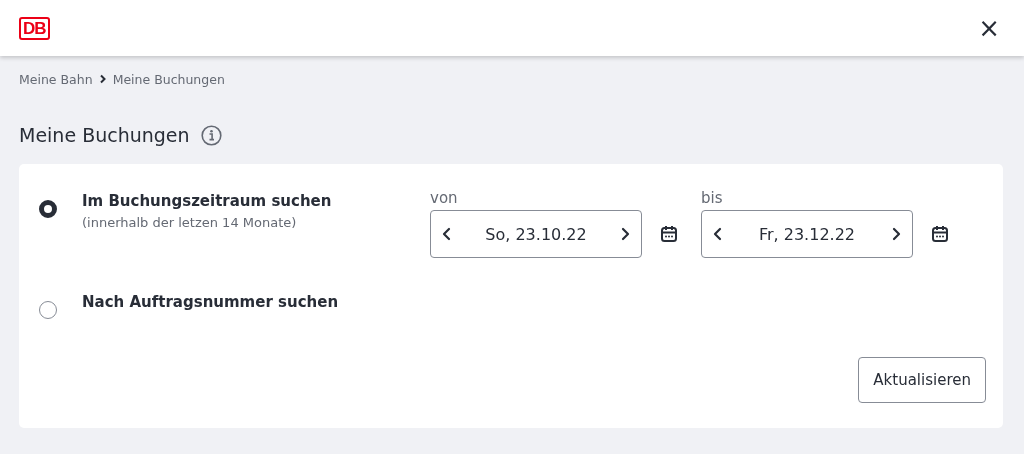 The height and width of the screenshot is (454, 1024). Describe the element at coordinates (444, 199) in the screenshot. I see `date-label: von` at that location.